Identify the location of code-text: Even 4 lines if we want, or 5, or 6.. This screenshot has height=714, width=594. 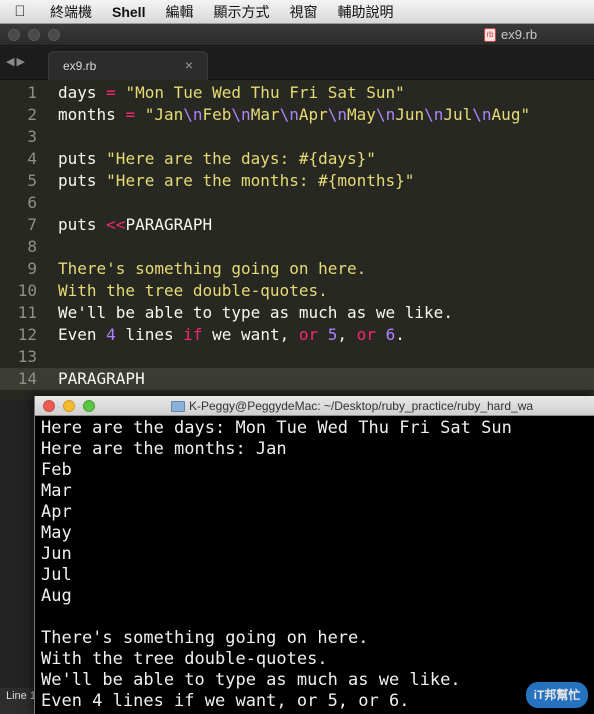
(231, 335).